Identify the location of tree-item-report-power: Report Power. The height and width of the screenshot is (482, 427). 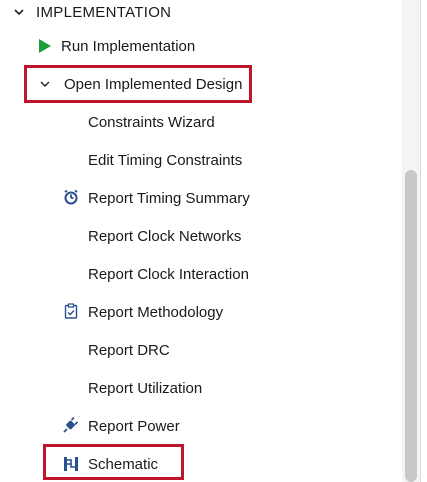
(200, 426).